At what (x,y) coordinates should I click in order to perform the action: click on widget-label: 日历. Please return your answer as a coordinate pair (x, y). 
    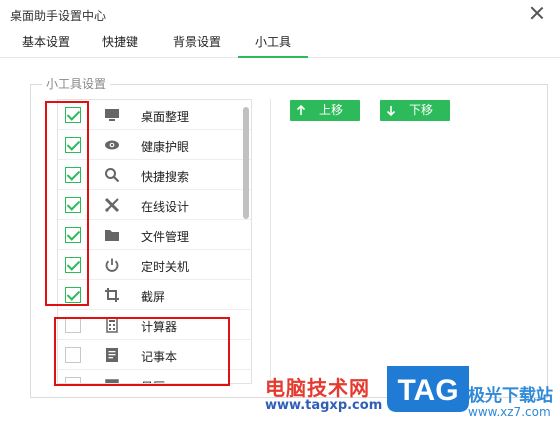
    Looking at the image, I should click on (153, 380).